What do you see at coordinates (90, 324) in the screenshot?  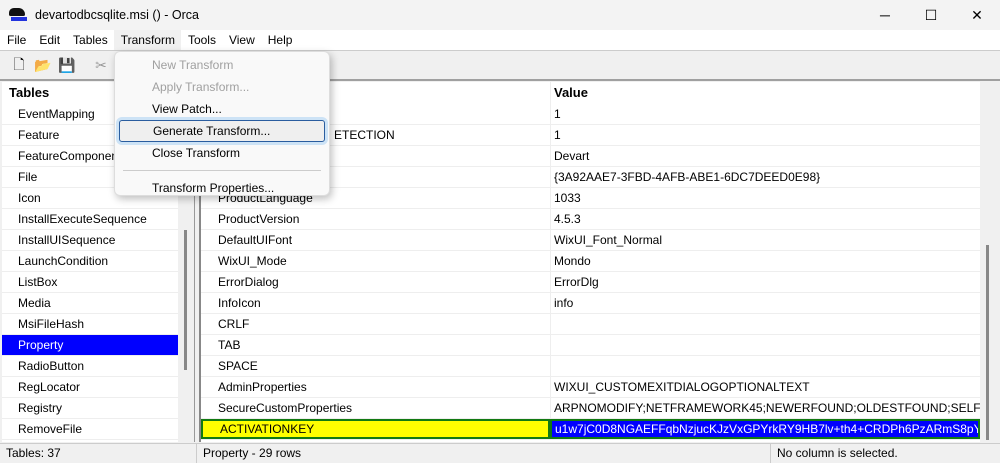 I see `table-list-item: MsiFileHash` at bounding box center [90, 324].